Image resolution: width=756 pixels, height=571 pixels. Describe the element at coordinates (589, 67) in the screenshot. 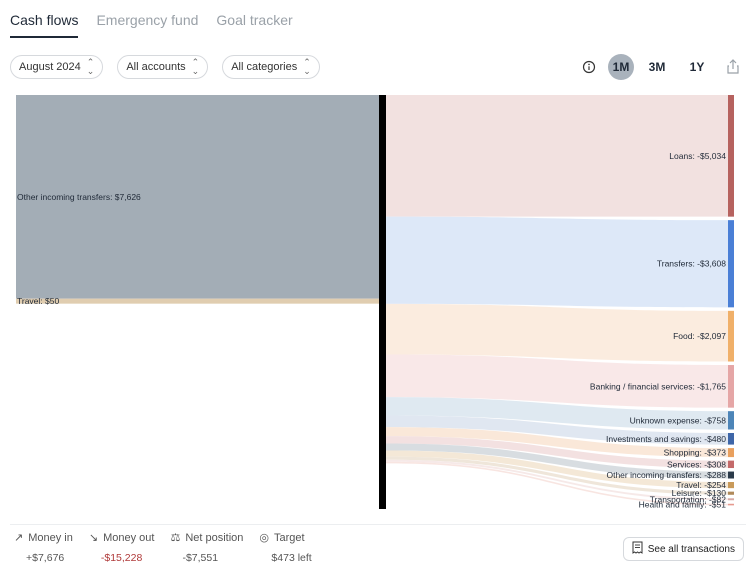

I see `info-icon` at that location.